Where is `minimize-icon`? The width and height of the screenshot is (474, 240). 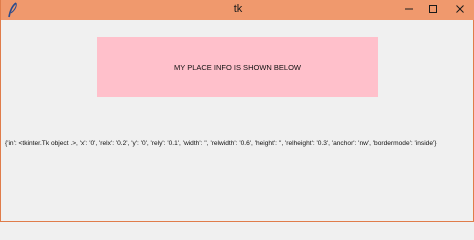
minimize-icon is located at coordinates (409, 10).